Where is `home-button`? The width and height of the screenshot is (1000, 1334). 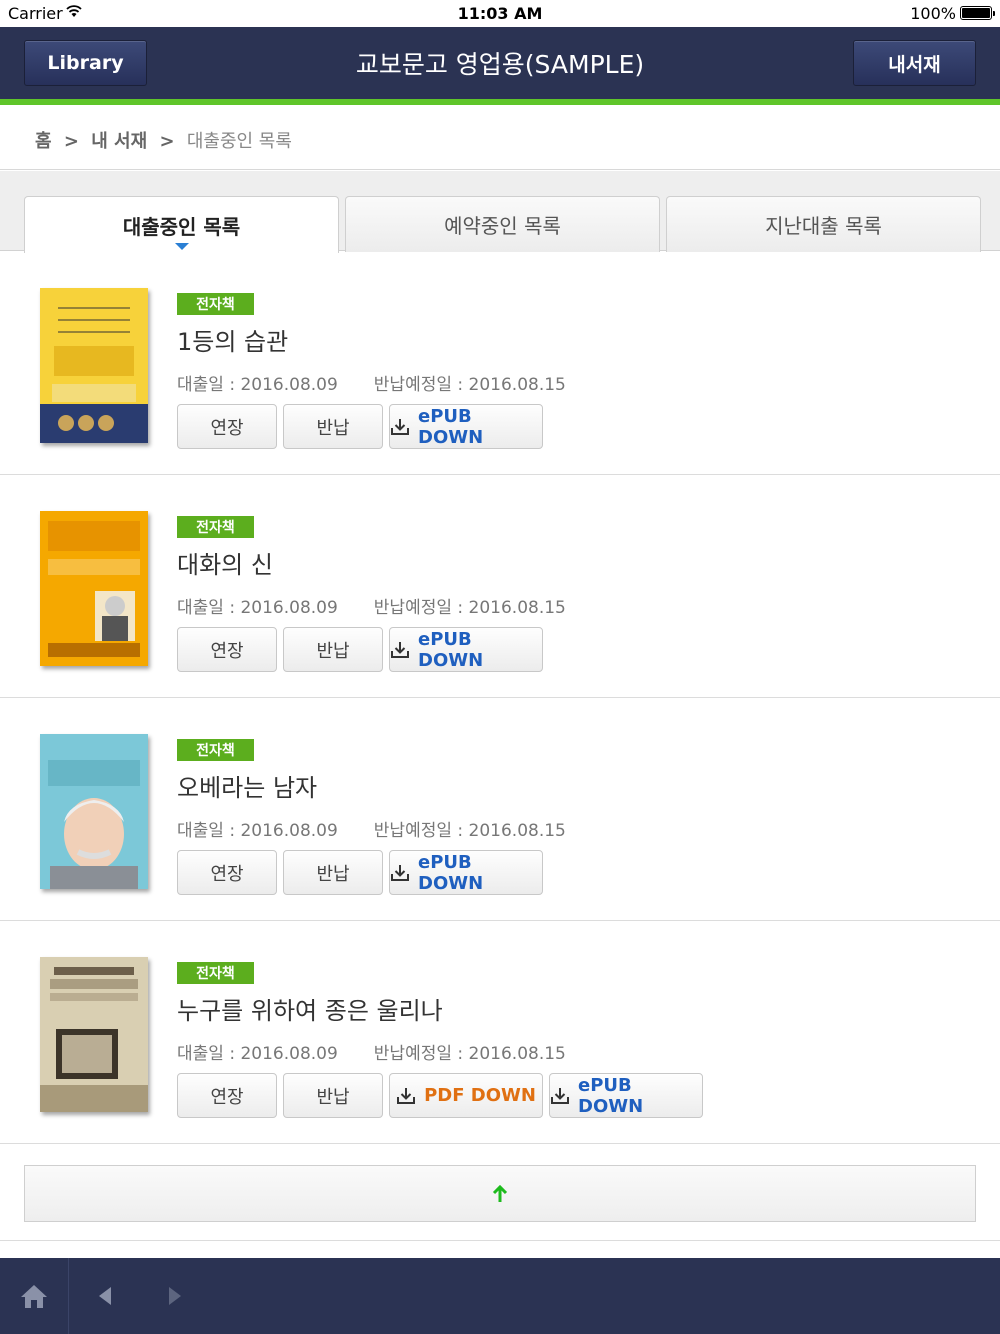 home-button is located at coordinates (34, 1296).